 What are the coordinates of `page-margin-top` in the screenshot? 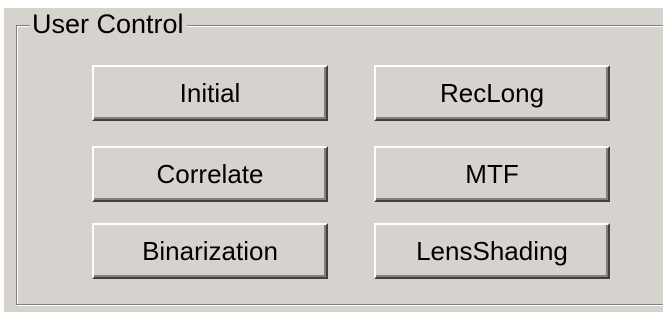 It's located at (331, 4).